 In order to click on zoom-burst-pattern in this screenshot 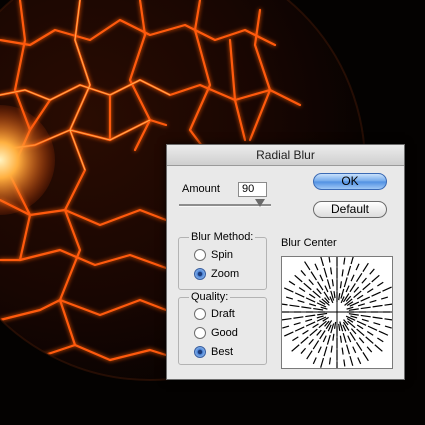, I will do `click(336, 313)`.